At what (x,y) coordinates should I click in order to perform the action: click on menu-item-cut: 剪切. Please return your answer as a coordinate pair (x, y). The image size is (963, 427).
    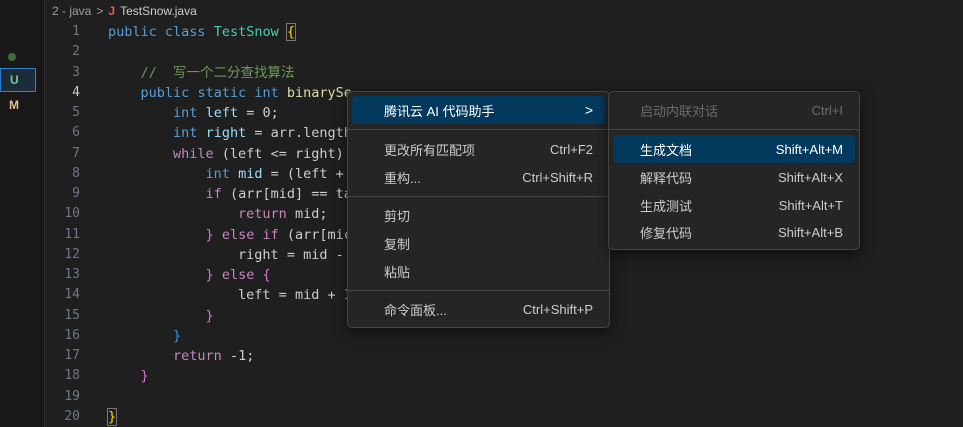
    Looking at the image, I should click on (478, 215).